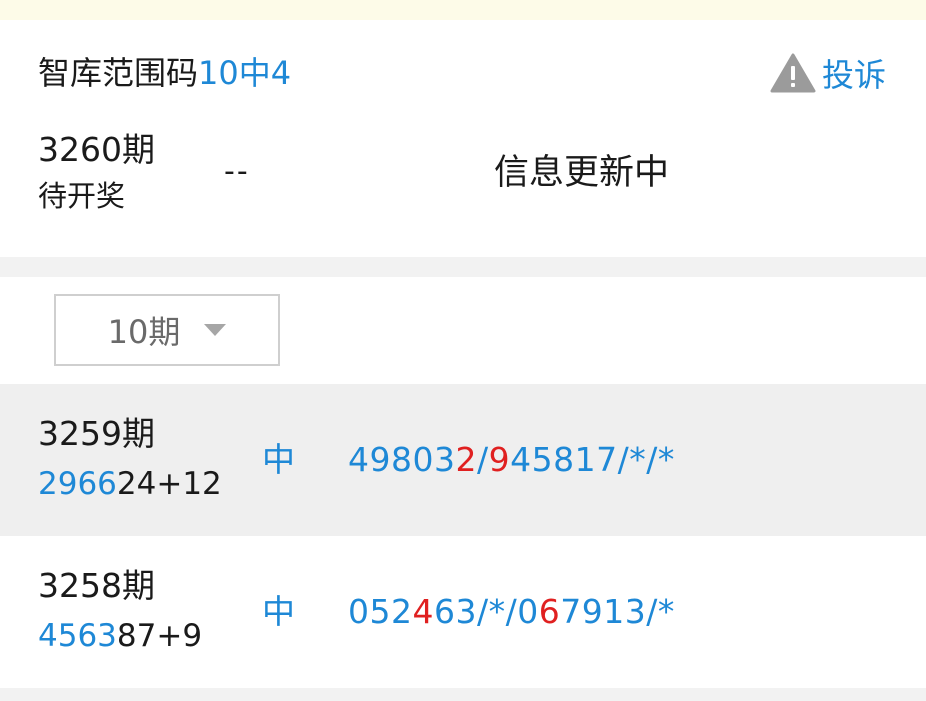 This screenshot has height=701, width=926. What do you see at coordinates (237, 171) in the screenshot?
I see `current-result: --` at bounding box center [237, 171].